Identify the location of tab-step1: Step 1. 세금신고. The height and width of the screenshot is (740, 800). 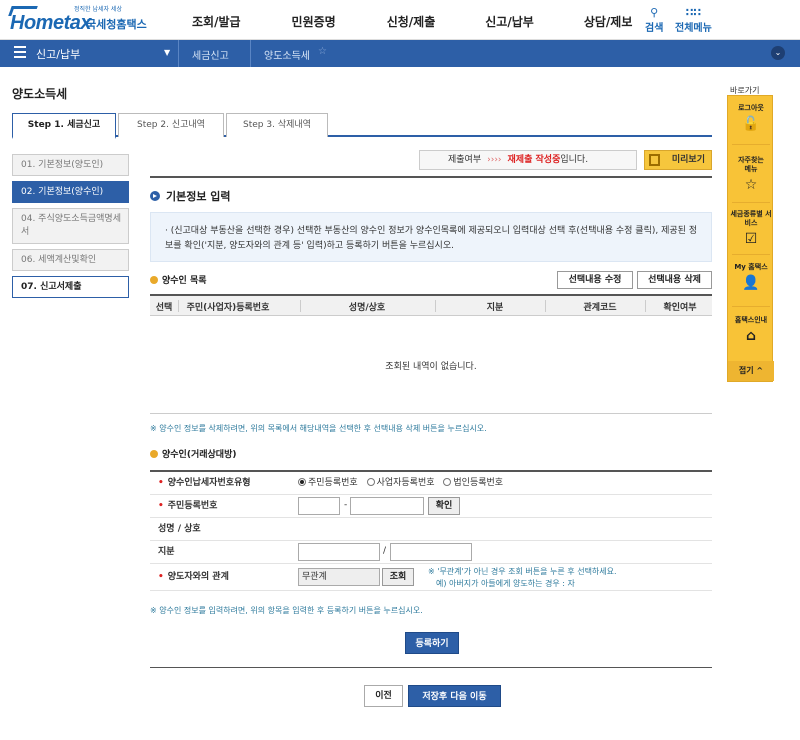
(64, 126).